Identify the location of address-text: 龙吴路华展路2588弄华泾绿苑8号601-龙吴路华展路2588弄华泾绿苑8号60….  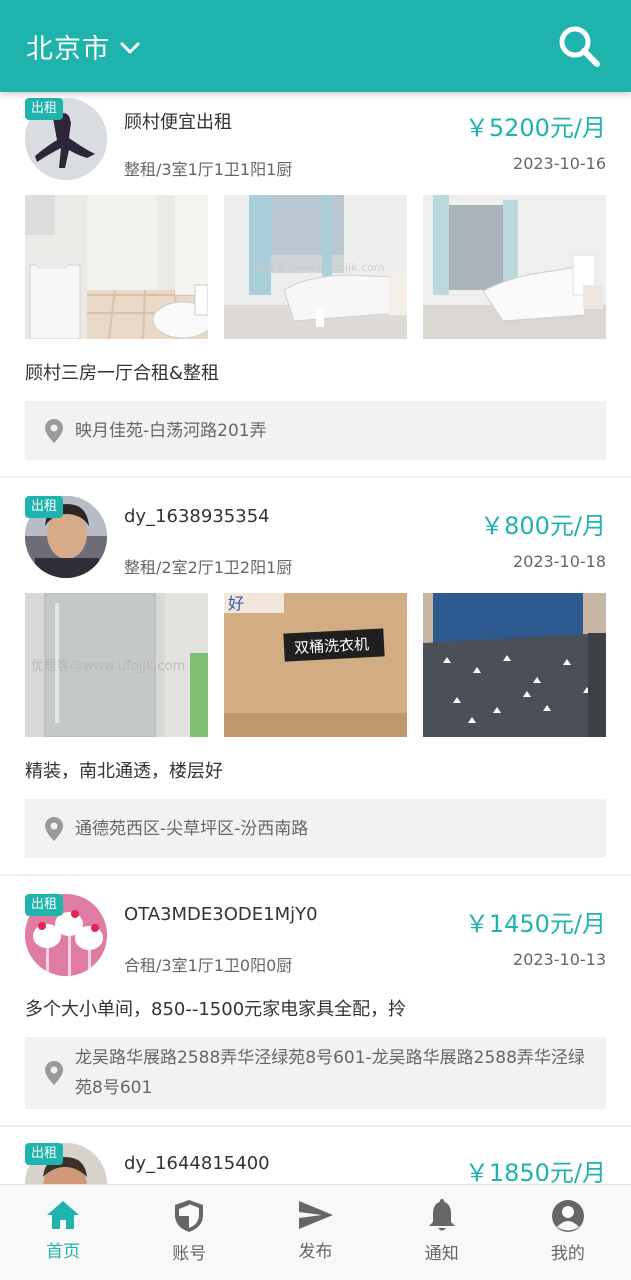
(330, 1073).